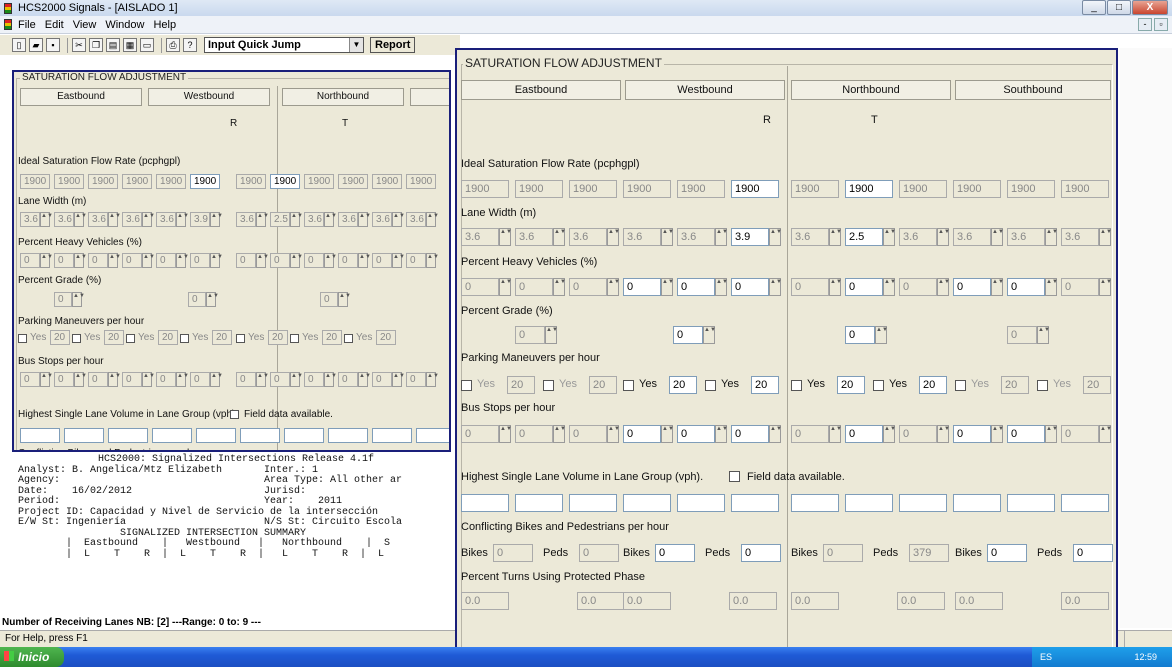 The height and width of the screenshot is (667, 1172). What do you see at coordinates (734, 476) in the screenshot?
I see `field-data-checkbox` at bounding box center [734, 476].